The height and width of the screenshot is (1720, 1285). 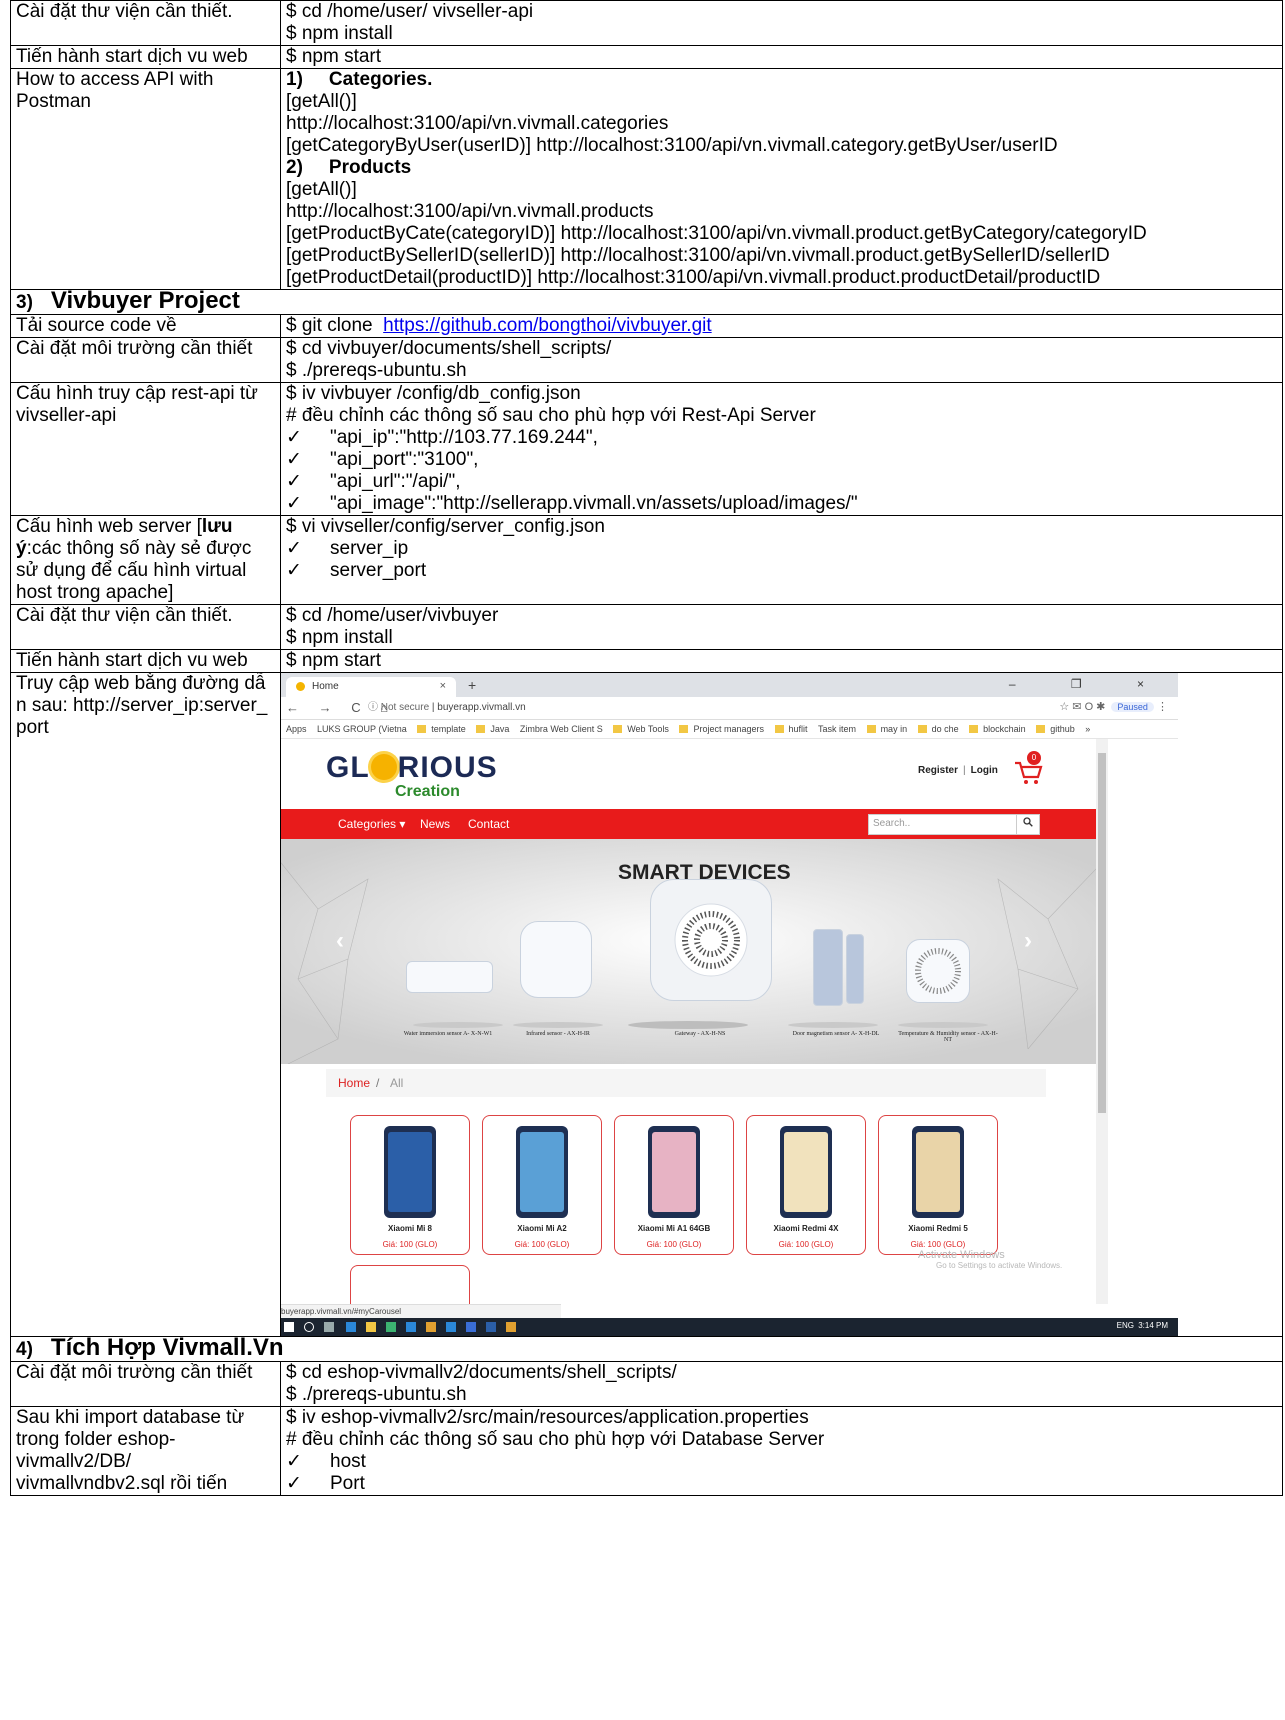 I want to click on bookmark: Java, so click(x=492, y=729).